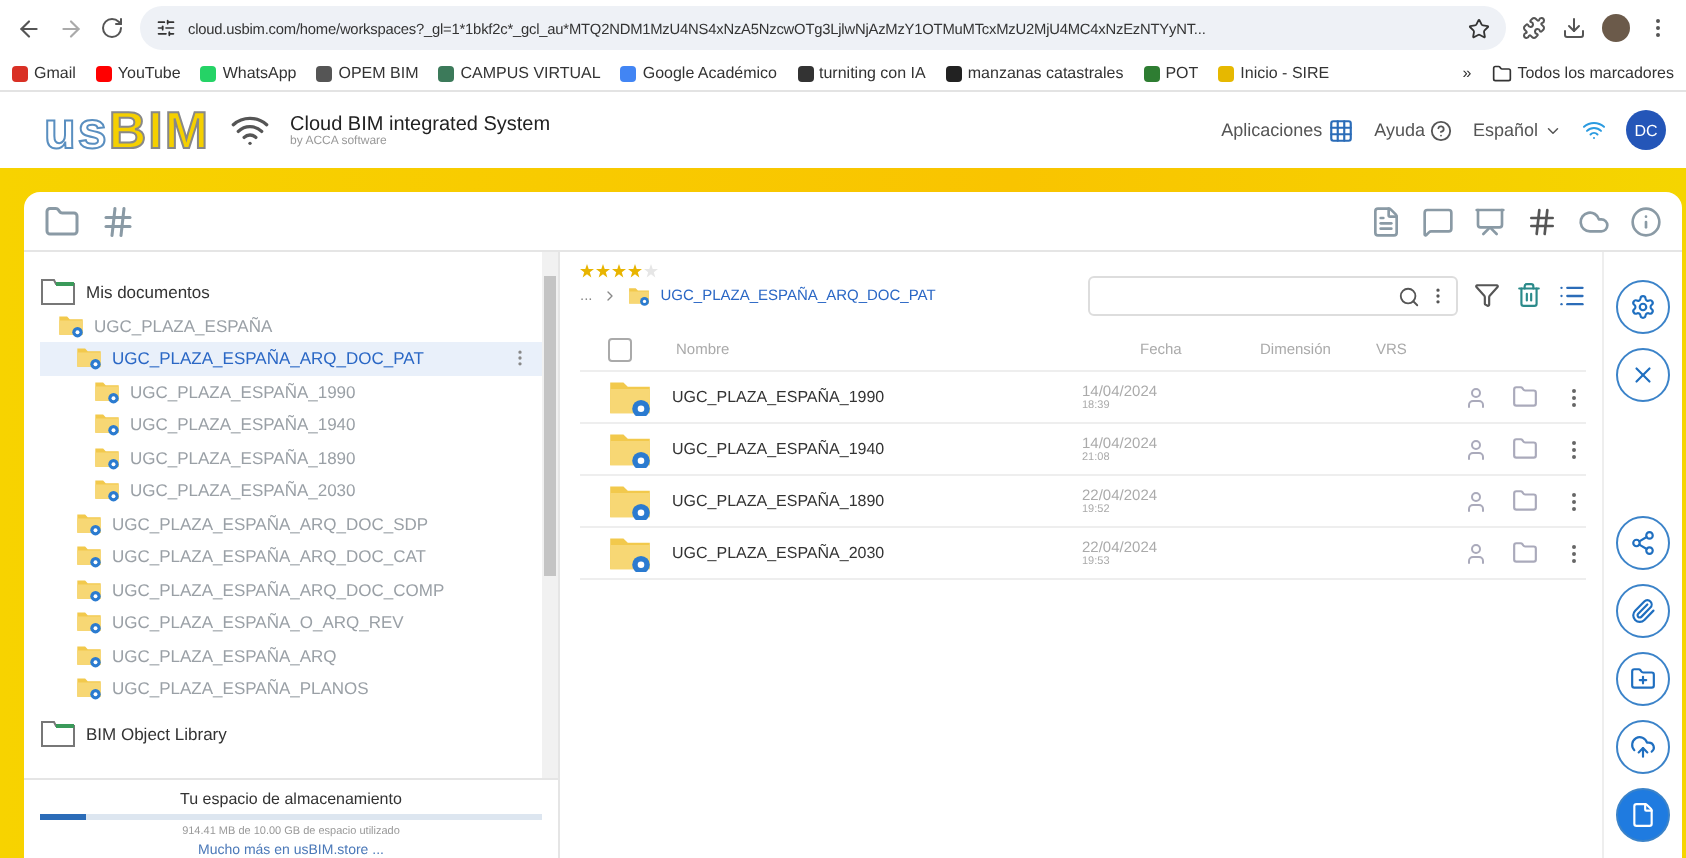 The width and height of the screenshot is (1686, 858). I want to click on extensions-icon, so click(1534, 28).